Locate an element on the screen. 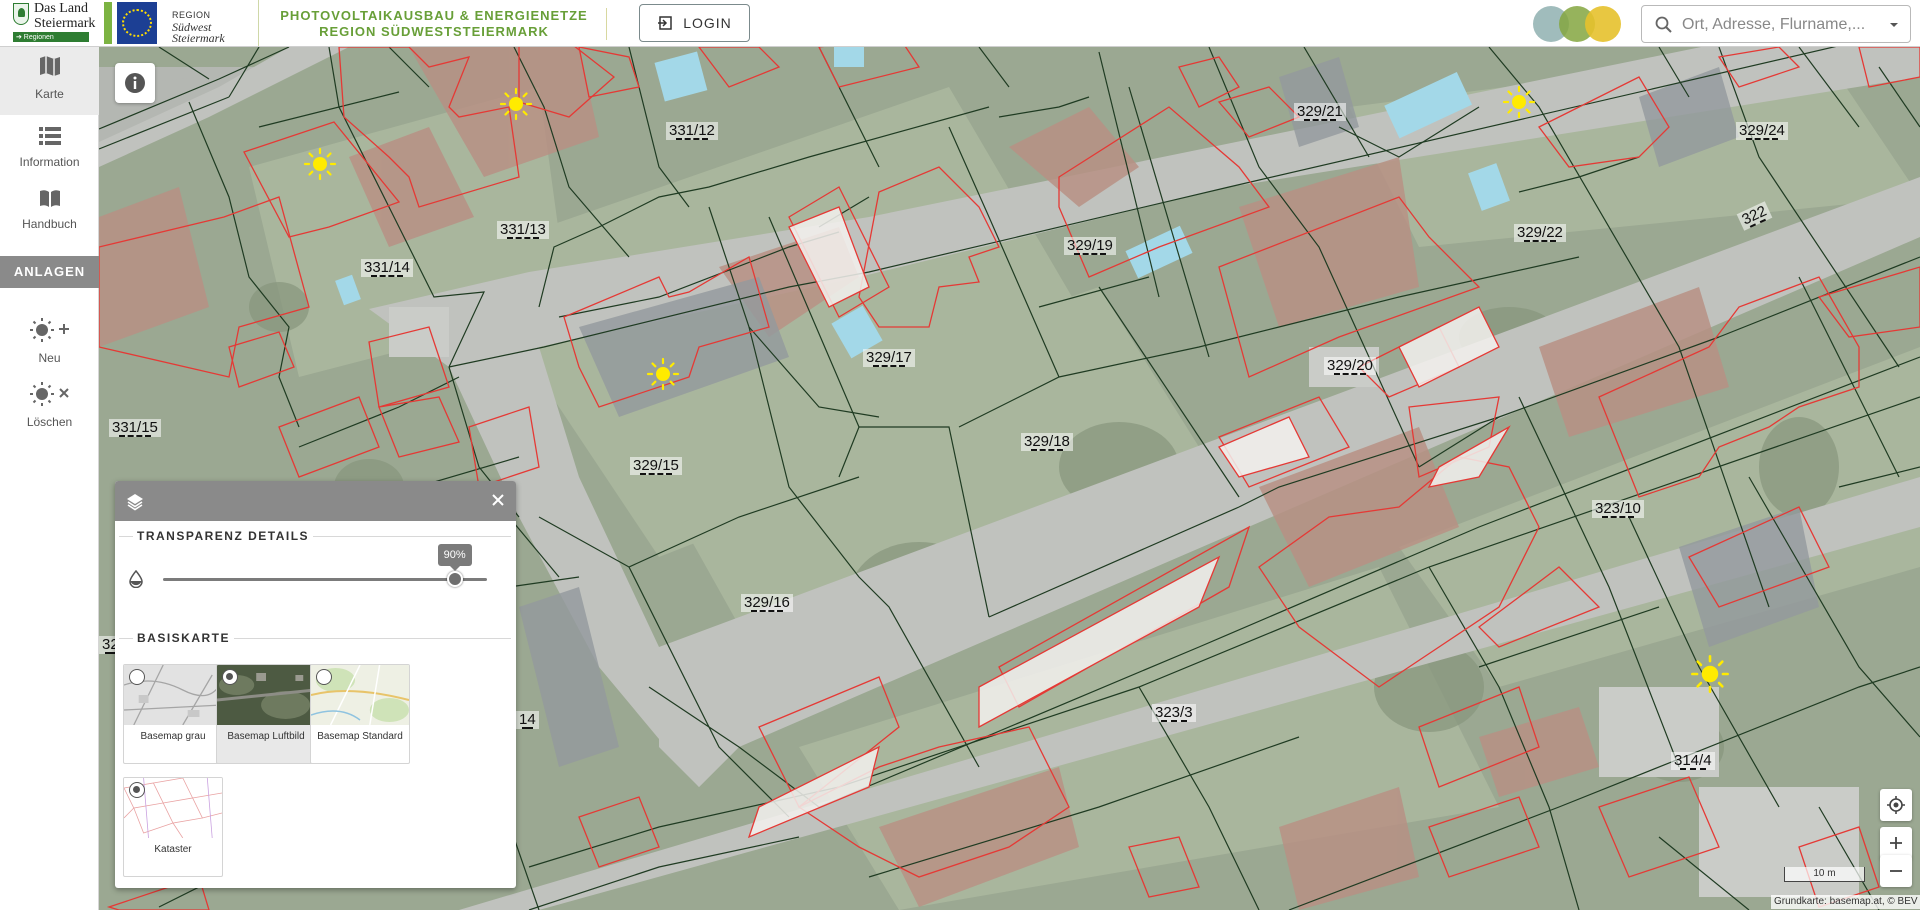  parcel-label: 329/17 is located at coordinates (889, 358).